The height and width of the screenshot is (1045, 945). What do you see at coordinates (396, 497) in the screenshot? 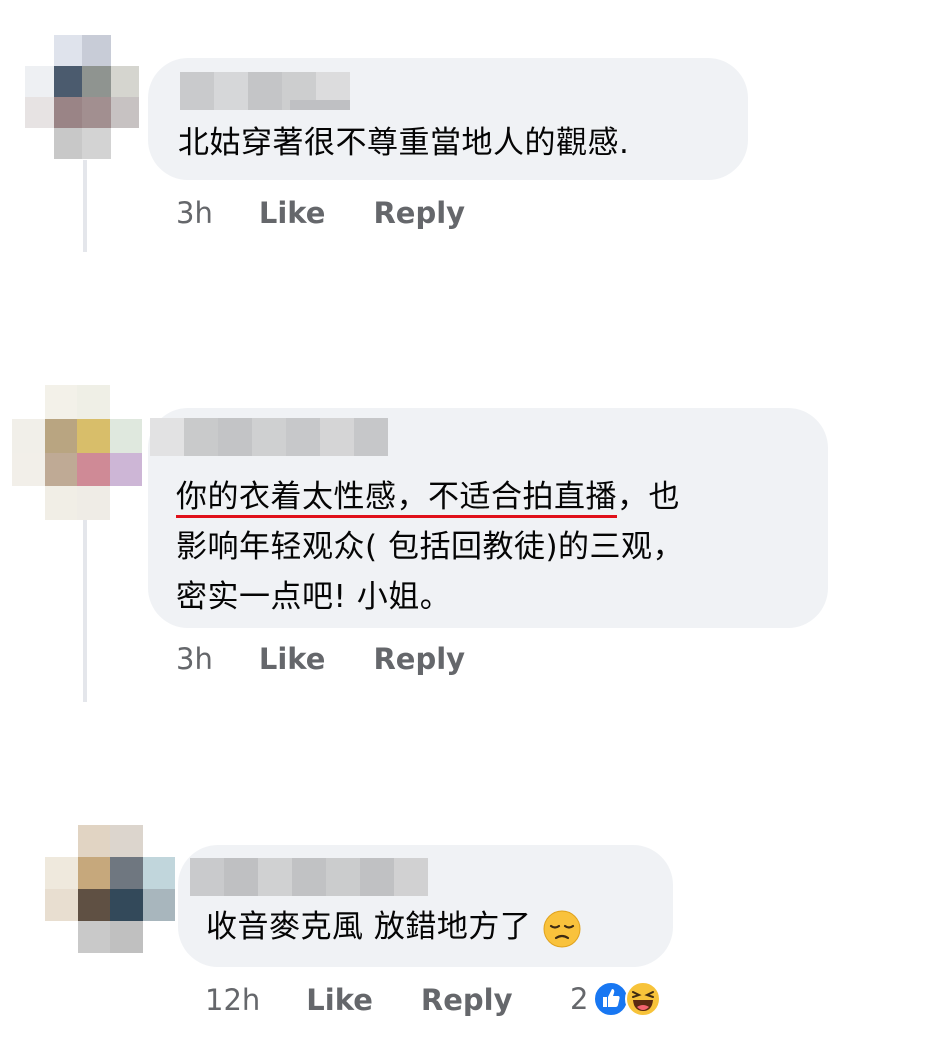
I see `underlined-phrase: 你的衣着太性感，不适合拍直播` at bounding box center [396, 497].